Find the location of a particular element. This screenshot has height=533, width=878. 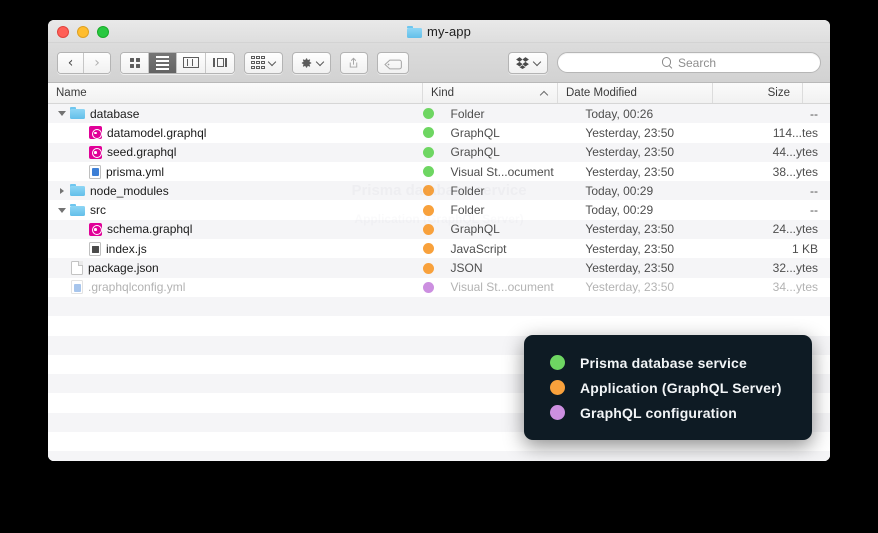

forward-button: › is located at coordinates (97, 62).